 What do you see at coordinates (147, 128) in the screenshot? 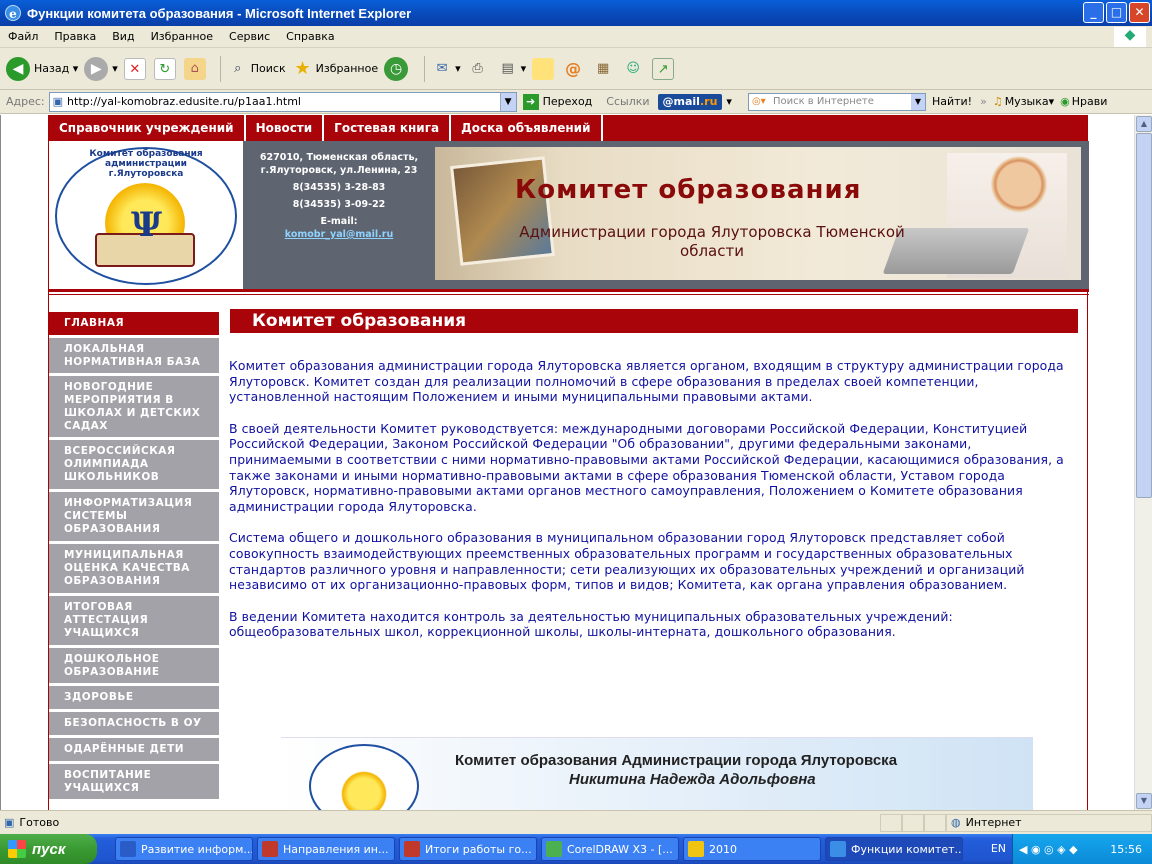
I see `nav-directory: Справочник учреждений` at bounding box center [147, 128].